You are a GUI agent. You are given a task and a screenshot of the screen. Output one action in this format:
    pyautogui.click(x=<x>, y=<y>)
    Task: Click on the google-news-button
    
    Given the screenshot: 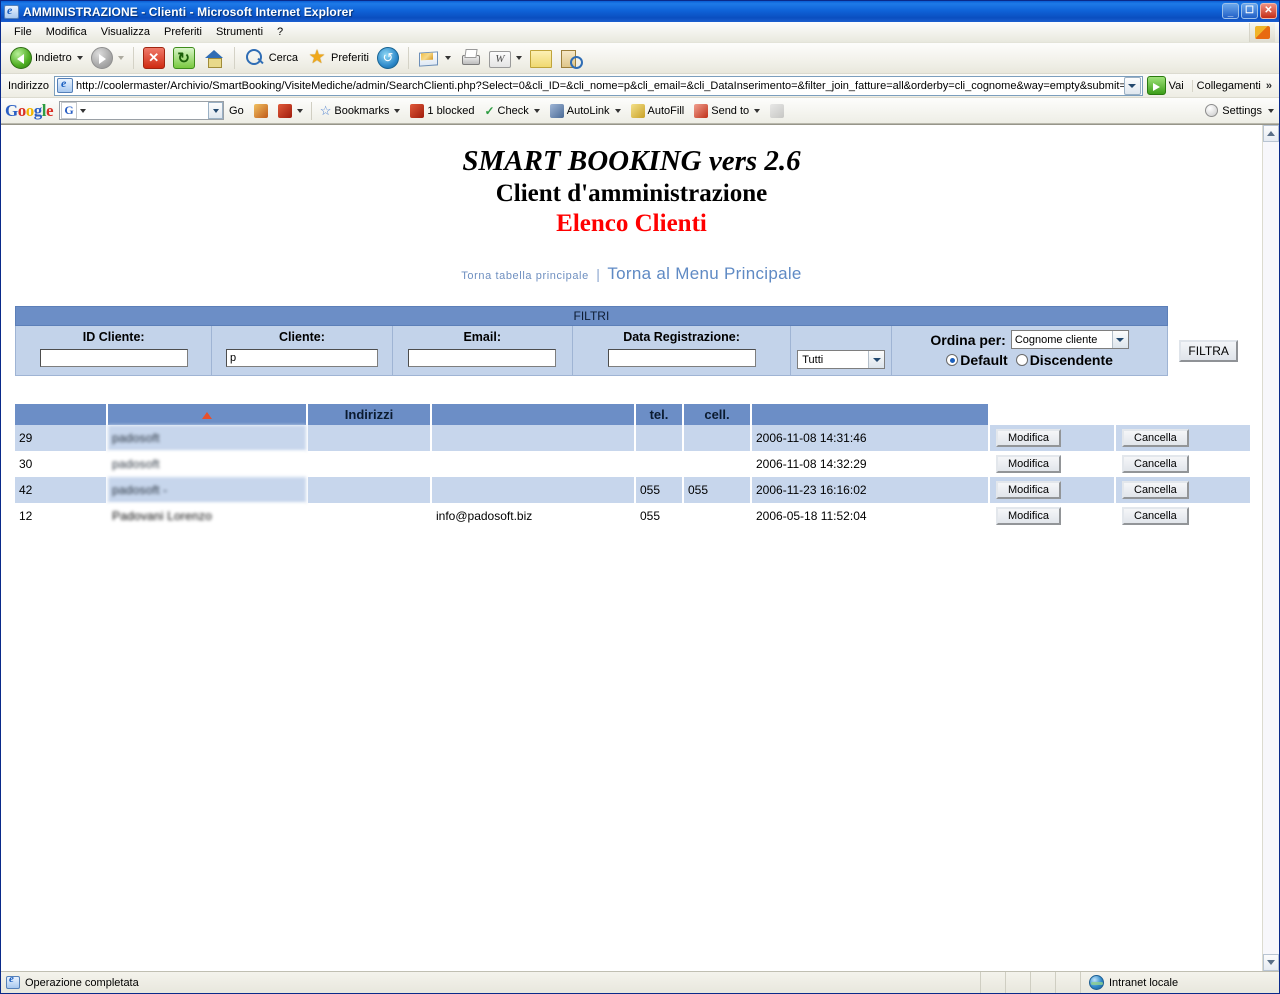 What is the action you would take?
    pyautogui.click(x=261, y=110)
    